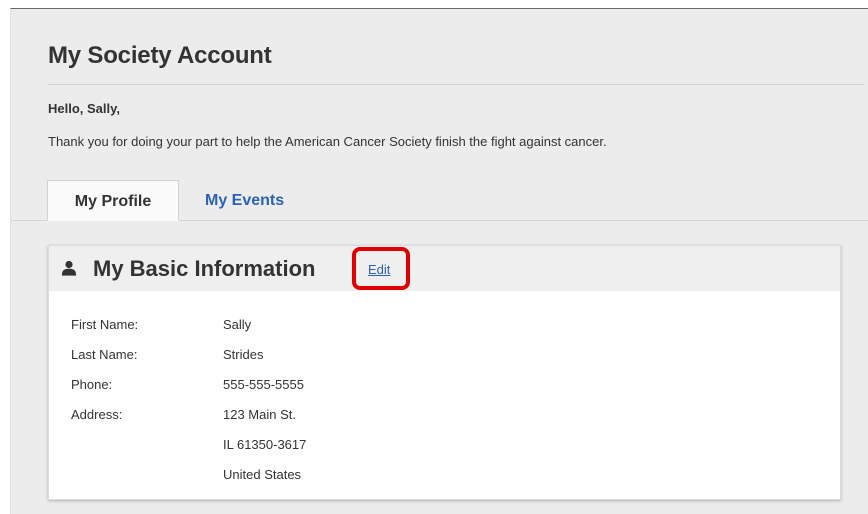  Describe the element at coordinates (204, 268) in the screenshot. I see `card-title: My Basic Information` at that location.